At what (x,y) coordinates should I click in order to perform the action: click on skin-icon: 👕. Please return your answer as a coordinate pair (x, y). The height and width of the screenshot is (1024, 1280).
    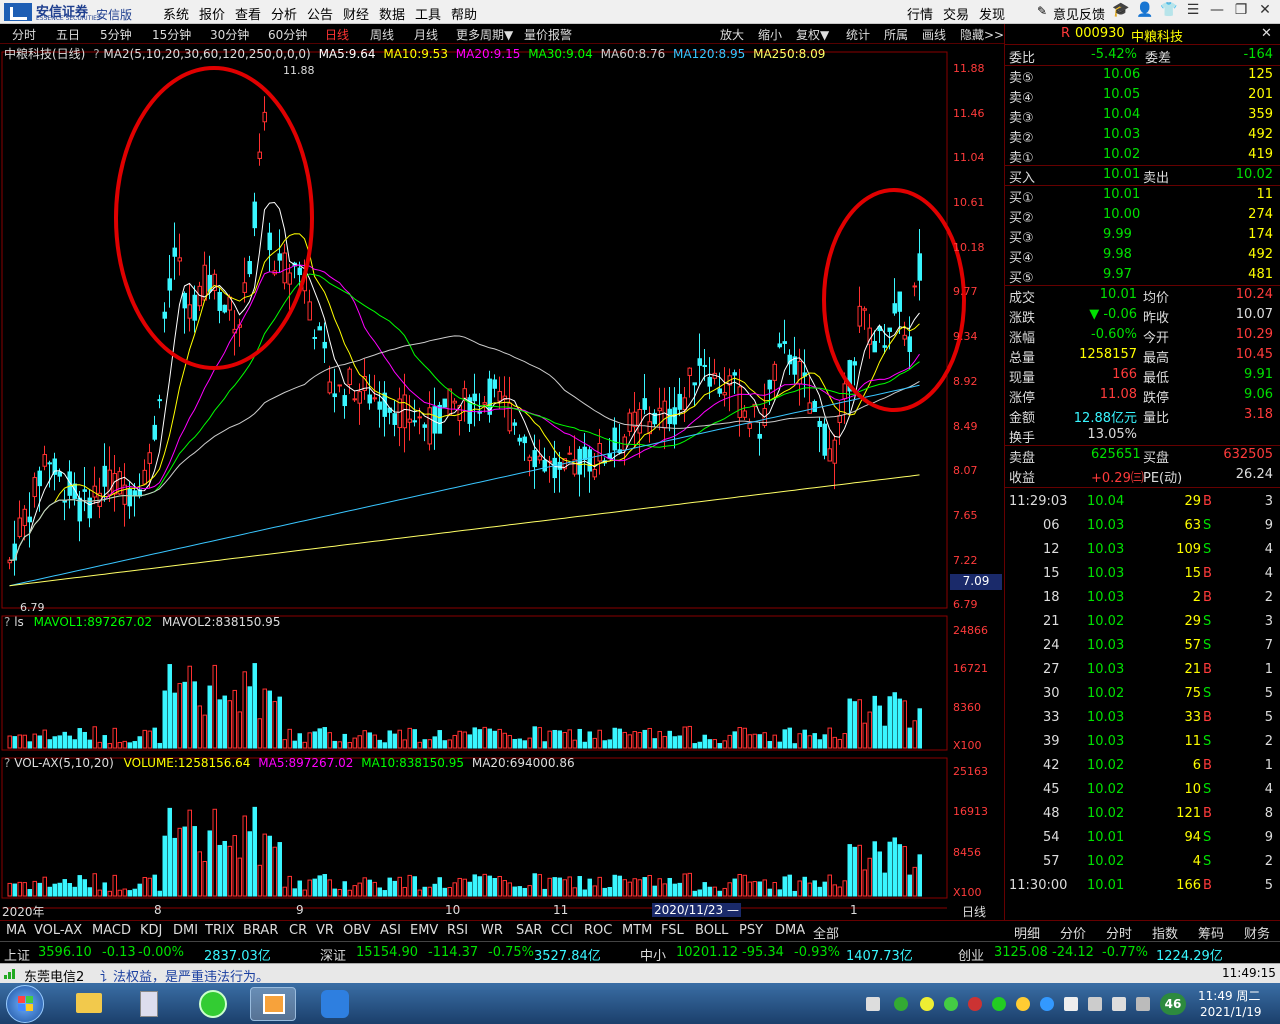
    Looking at the image, I should click on (1169, 12).